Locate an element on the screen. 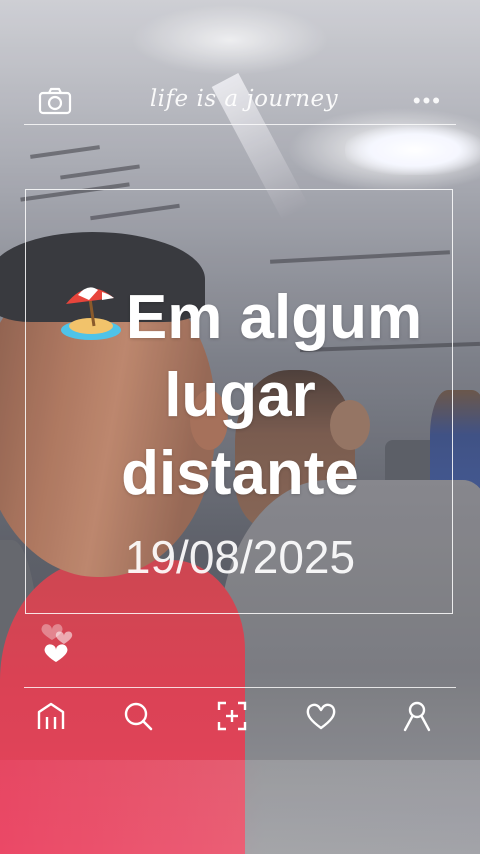 Image resolution: width=480 pixels, height=854 pixels. top-divider is located at coordinates (240, 124).